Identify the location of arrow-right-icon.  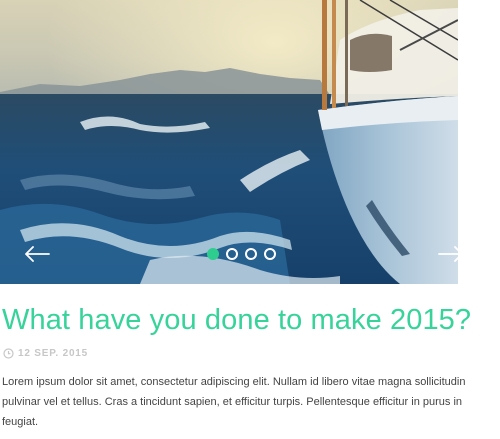
(448, 254).